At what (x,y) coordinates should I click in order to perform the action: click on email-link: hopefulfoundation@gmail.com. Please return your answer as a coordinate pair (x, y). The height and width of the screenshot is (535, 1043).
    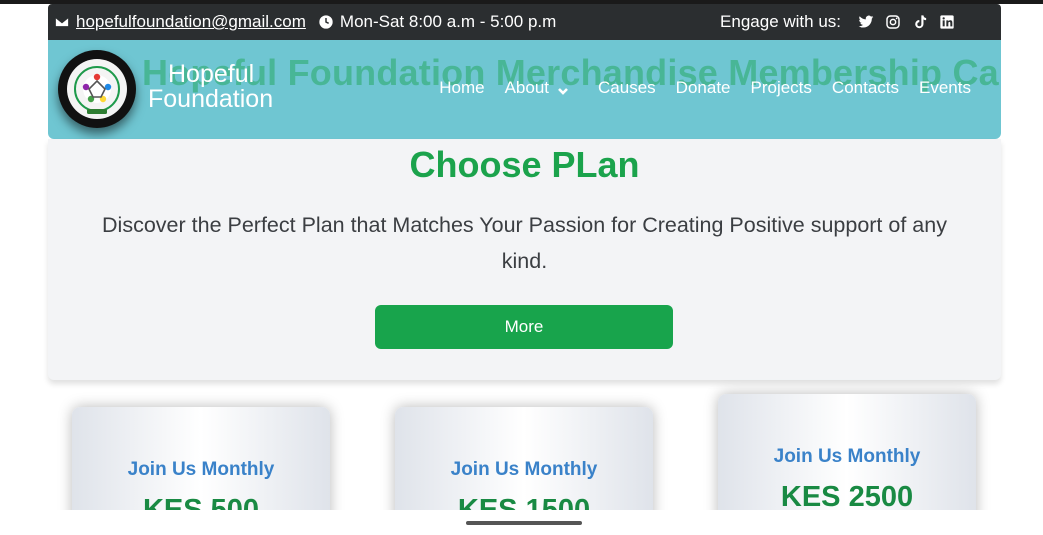
    Looking at the image, I should click on (191, 22).